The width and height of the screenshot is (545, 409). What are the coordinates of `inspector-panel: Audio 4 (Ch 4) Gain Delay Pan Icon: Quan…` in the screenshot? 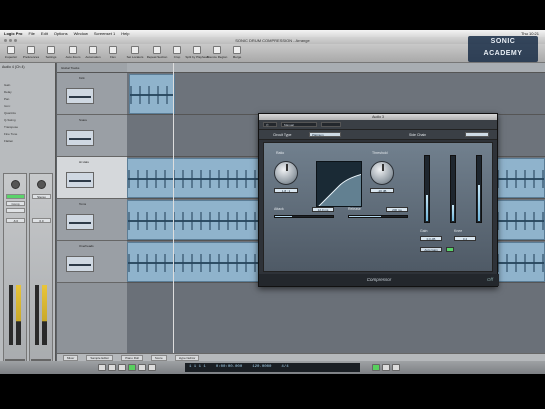 It's located at (28, 218).